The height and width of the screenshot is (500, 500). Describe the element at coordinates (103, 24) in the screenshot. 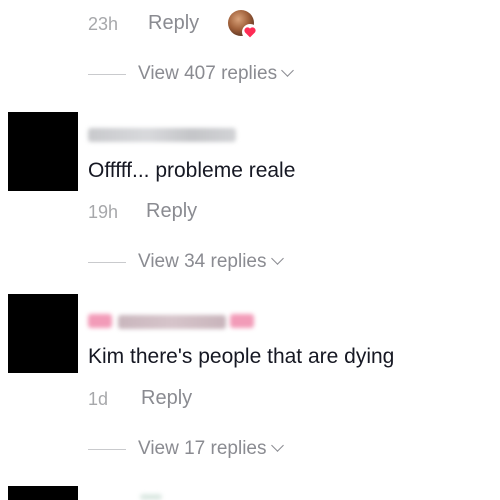

I see `comment-time: 23h` at that location.